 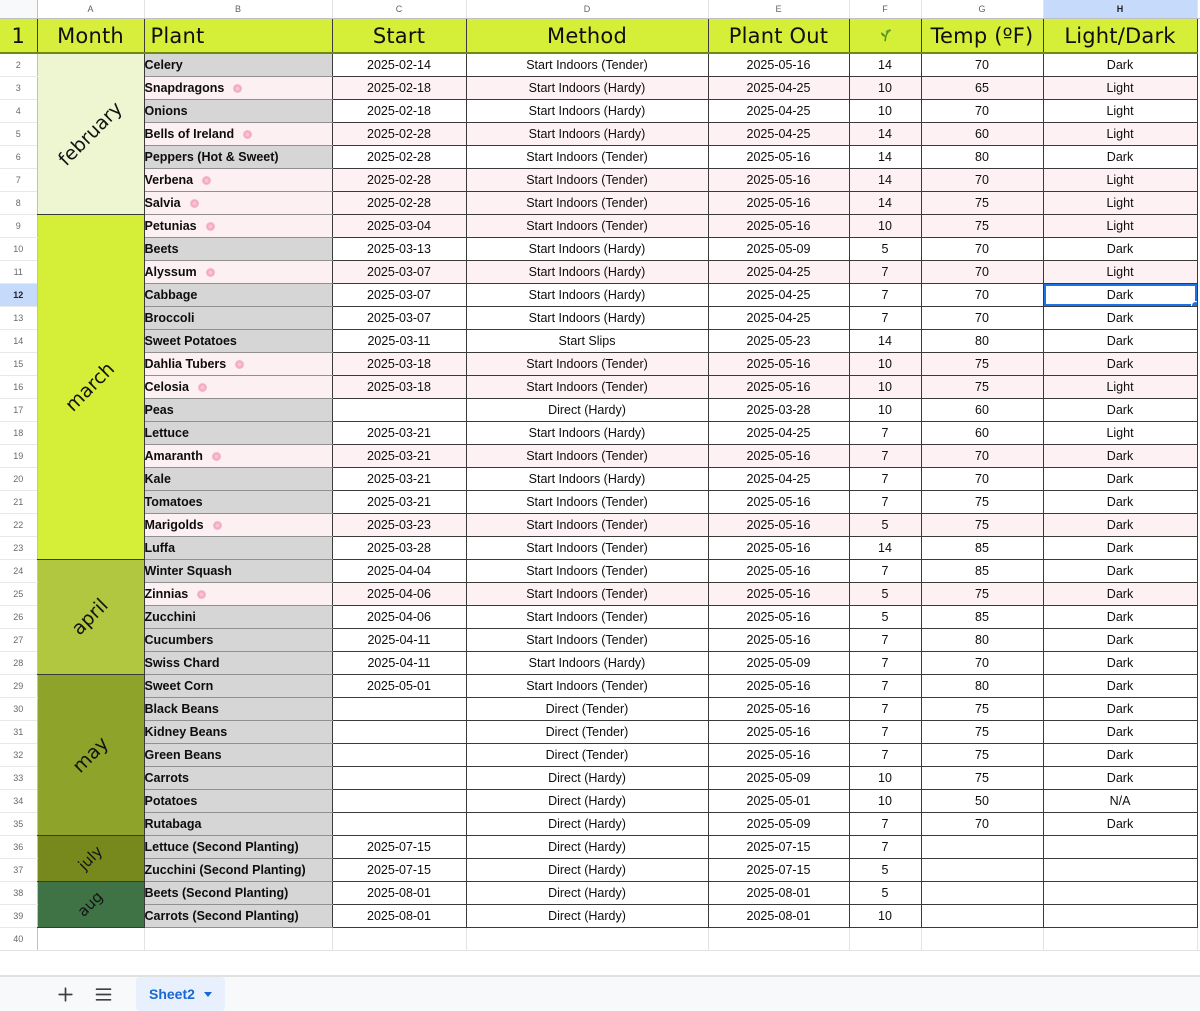 I want to click on row-header-34: 34, so click(x=19, y=801).